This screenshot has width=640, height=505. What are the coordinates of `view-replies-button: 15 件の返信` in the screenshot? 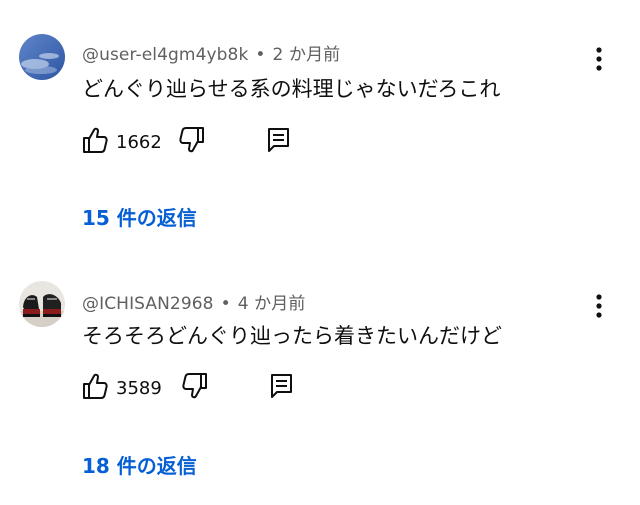 It's located at (139, 216).